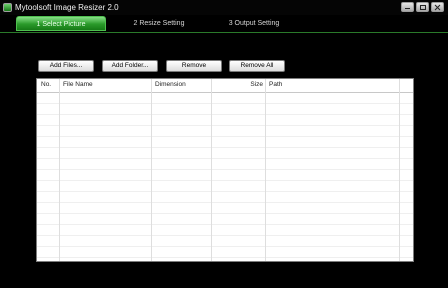  I want to click on tab-select-picture: 1 Select Picture, so click(61, 23).